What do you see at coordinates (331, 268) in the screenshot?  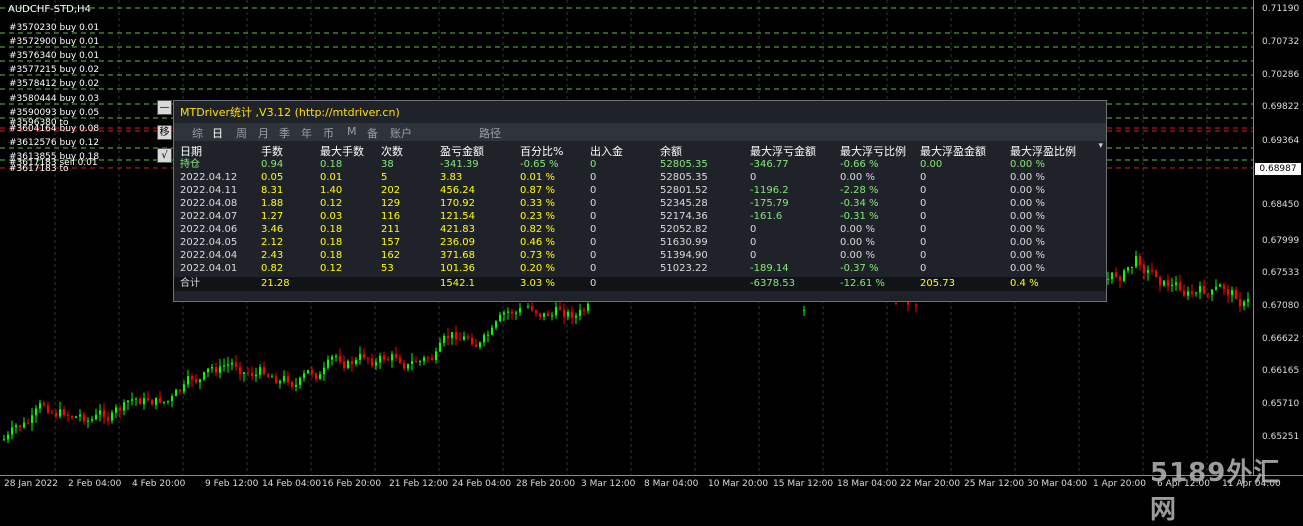 I see `table-cell: 0.12` at bounding box center [331, 268].